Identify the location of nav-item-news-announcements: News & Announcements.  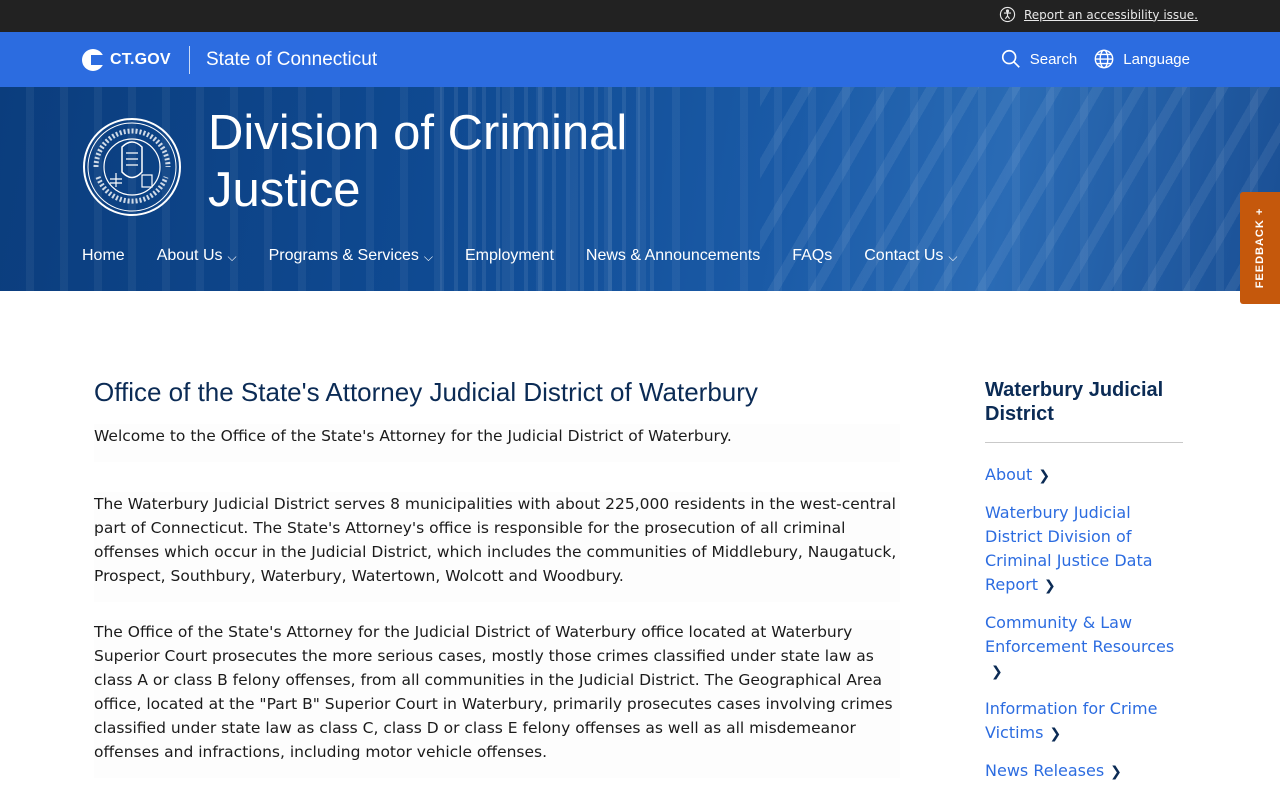
(673, 256).